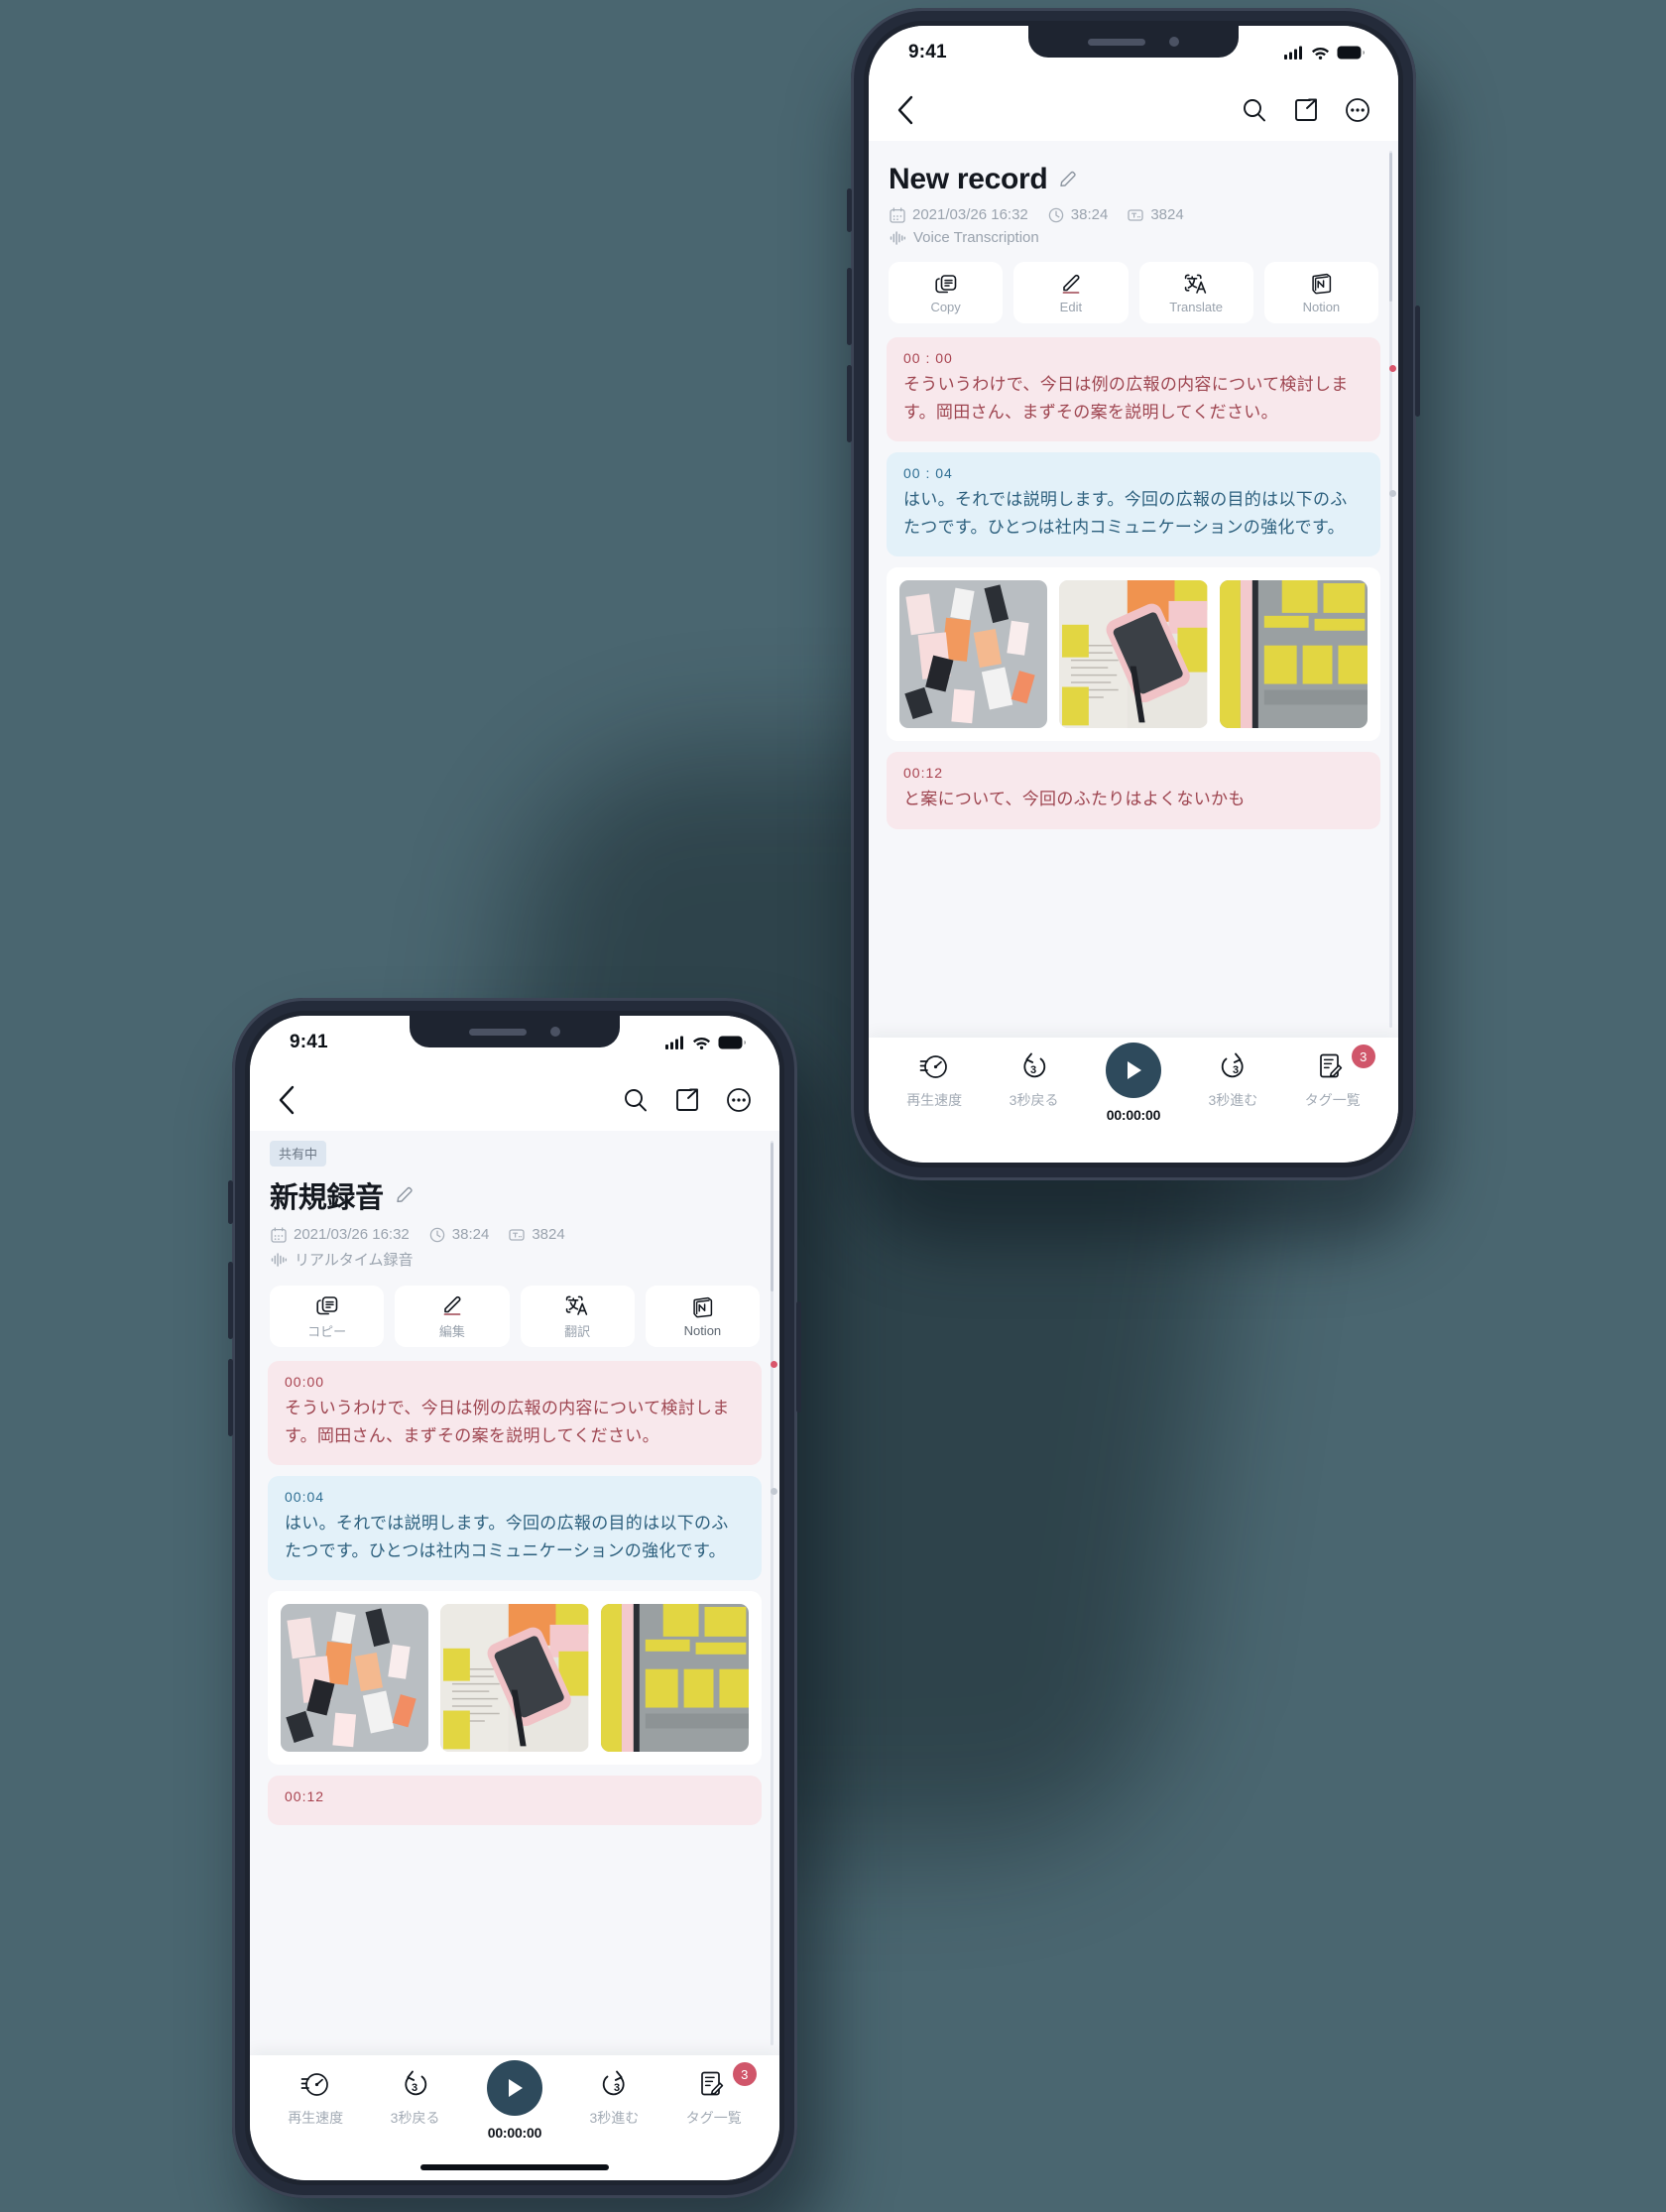 The image size is (1666, 2212). I want to click on page-title: New record, so click(968, 179).